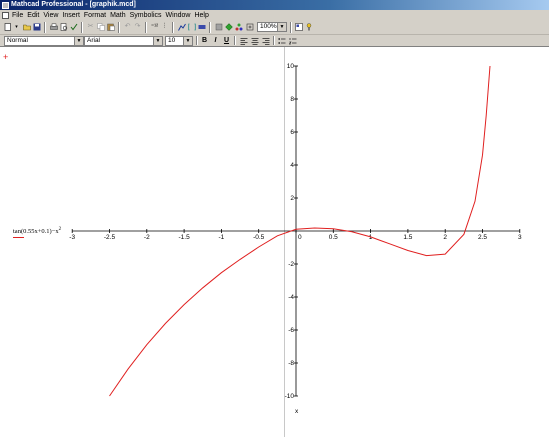 This screenshot has height=437, width=549. Describe the element at coordinates (300, 237) in the screenshot. I see `x-tick-label: 0` at that location.